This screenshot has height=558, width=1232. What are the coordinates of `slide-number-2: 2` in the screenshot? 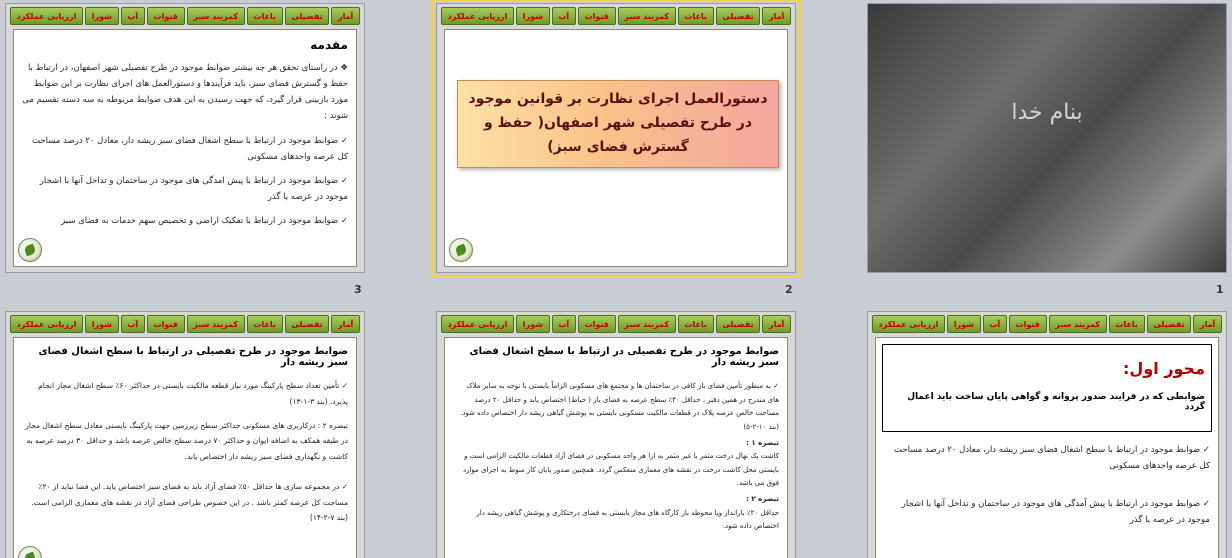 It's located at (789, 289).